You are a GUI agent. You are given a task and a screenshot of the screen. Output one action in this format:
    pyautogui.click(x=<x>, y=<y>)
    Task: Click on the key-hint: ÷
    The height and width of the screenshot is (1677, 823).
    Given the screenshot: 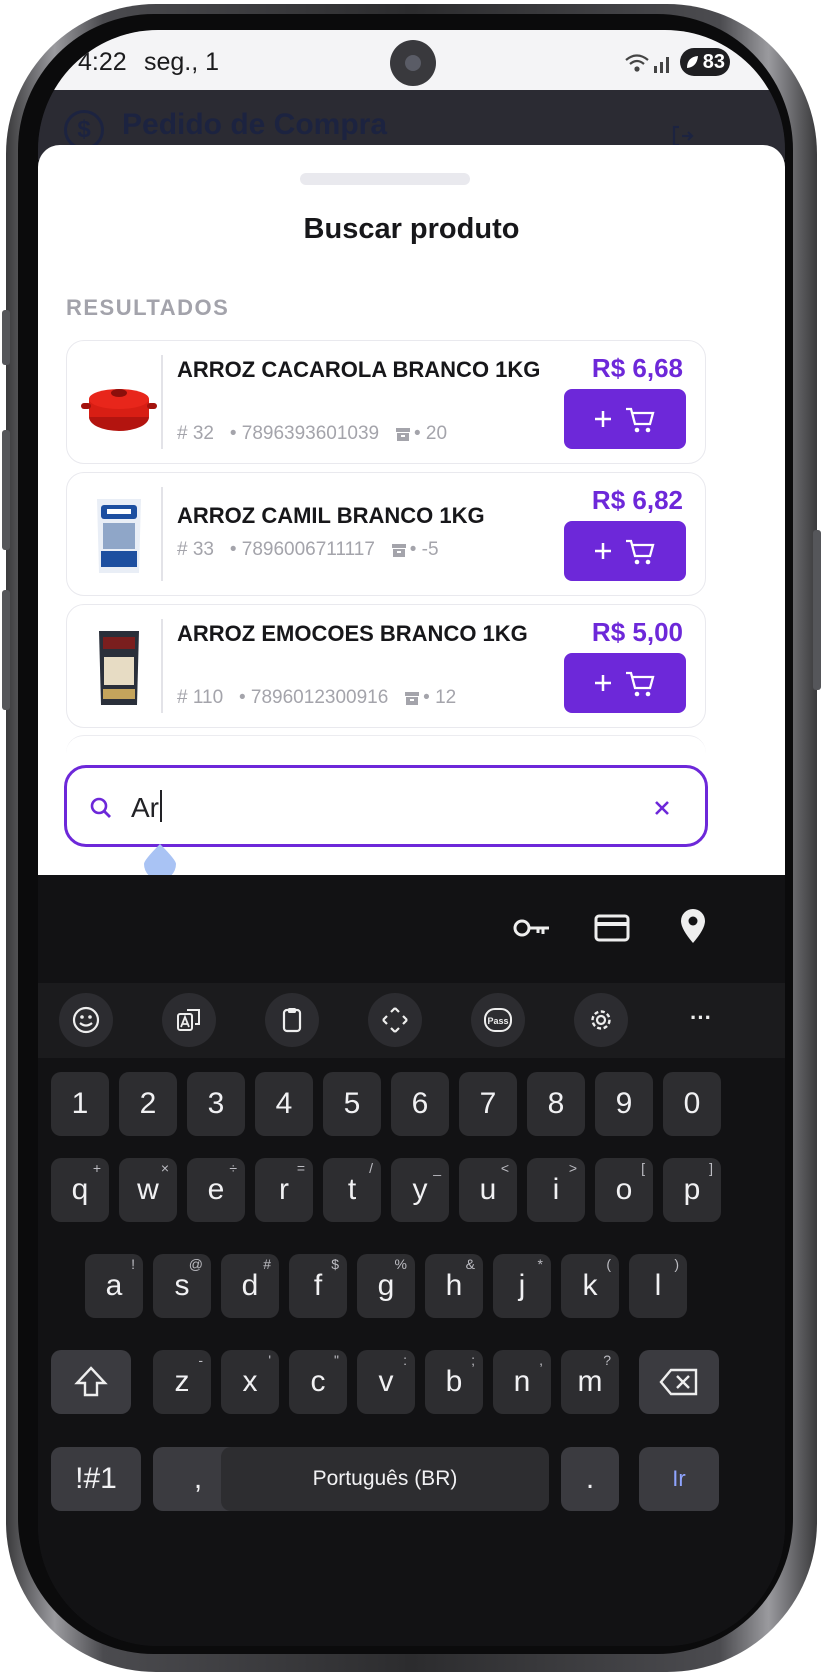 What is the action you would take?
    pyautogui.click(x=233, y=1168)
    